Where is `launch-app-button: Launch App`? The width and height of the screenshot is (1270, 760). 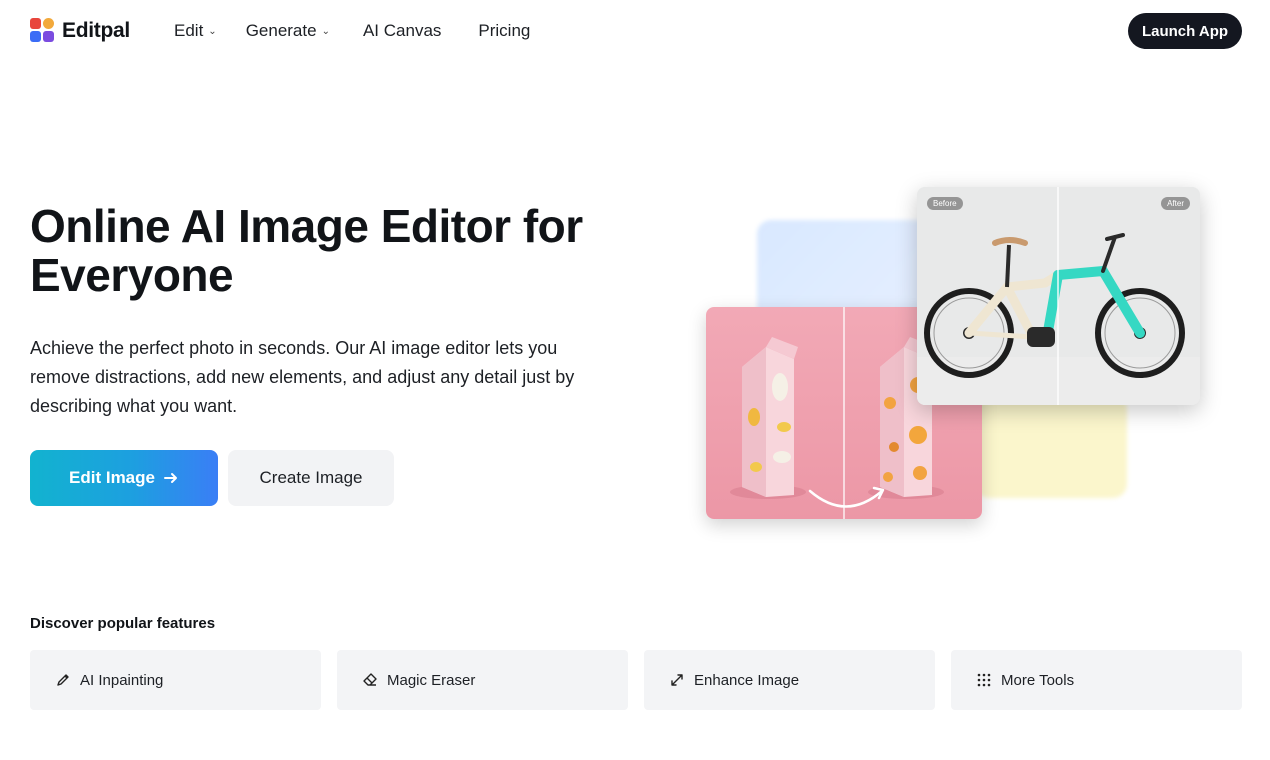
launch-app-button: Launch App is located at coordinates (1185, 31).